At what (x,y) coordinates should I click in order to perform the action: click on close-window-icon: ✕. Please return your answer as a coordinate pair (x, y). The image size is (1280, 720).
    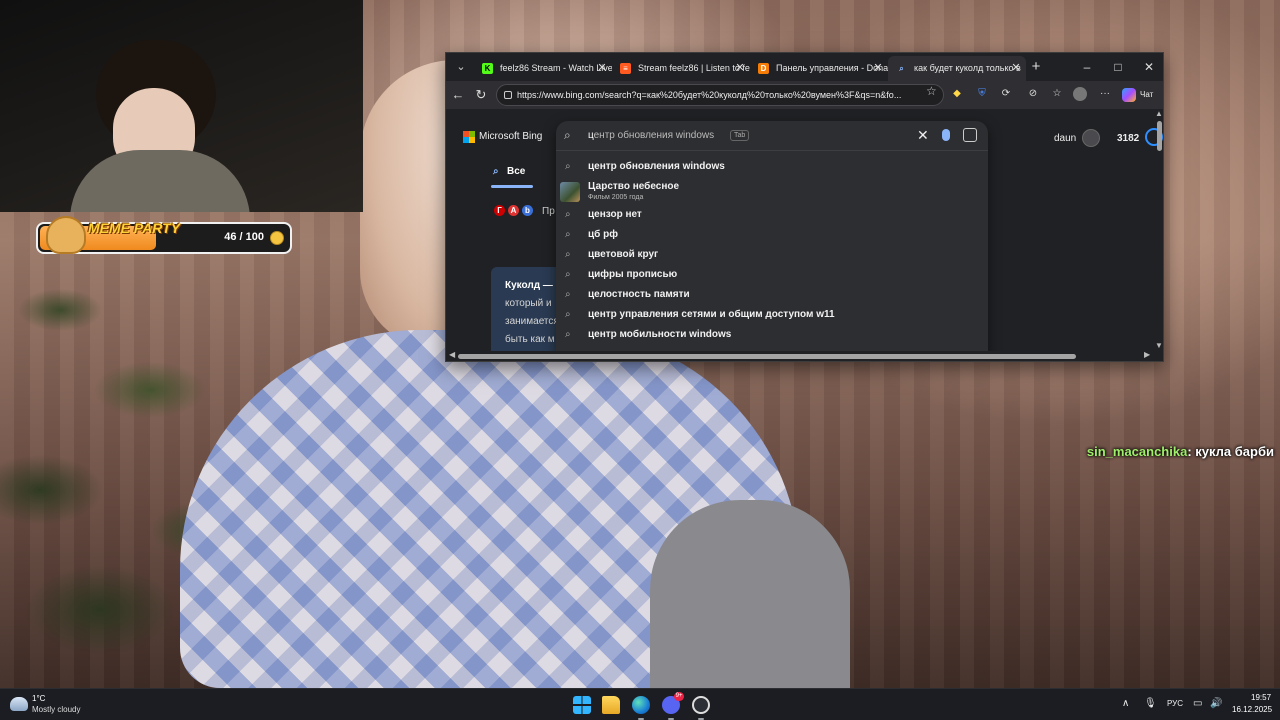
    Looking at the image, I should click on (1149, 67).